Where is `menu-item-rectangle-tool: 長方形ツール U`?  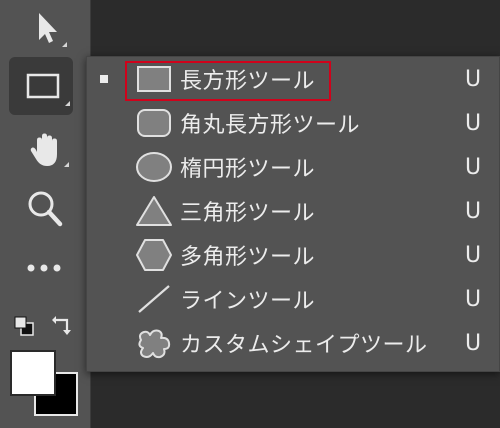 menu-item-rectangle-tool: 長方形ツール U is located at coordinates (293, 79).